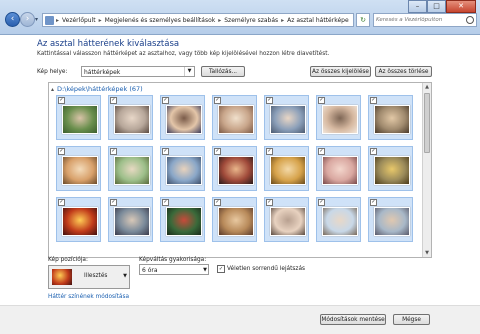 The width and height of the screenshot is (480, 334). Describe the element at coordinates (88, 297) in the screenshot. I see `background-color-link: Háttér színének módosítása` at that location.